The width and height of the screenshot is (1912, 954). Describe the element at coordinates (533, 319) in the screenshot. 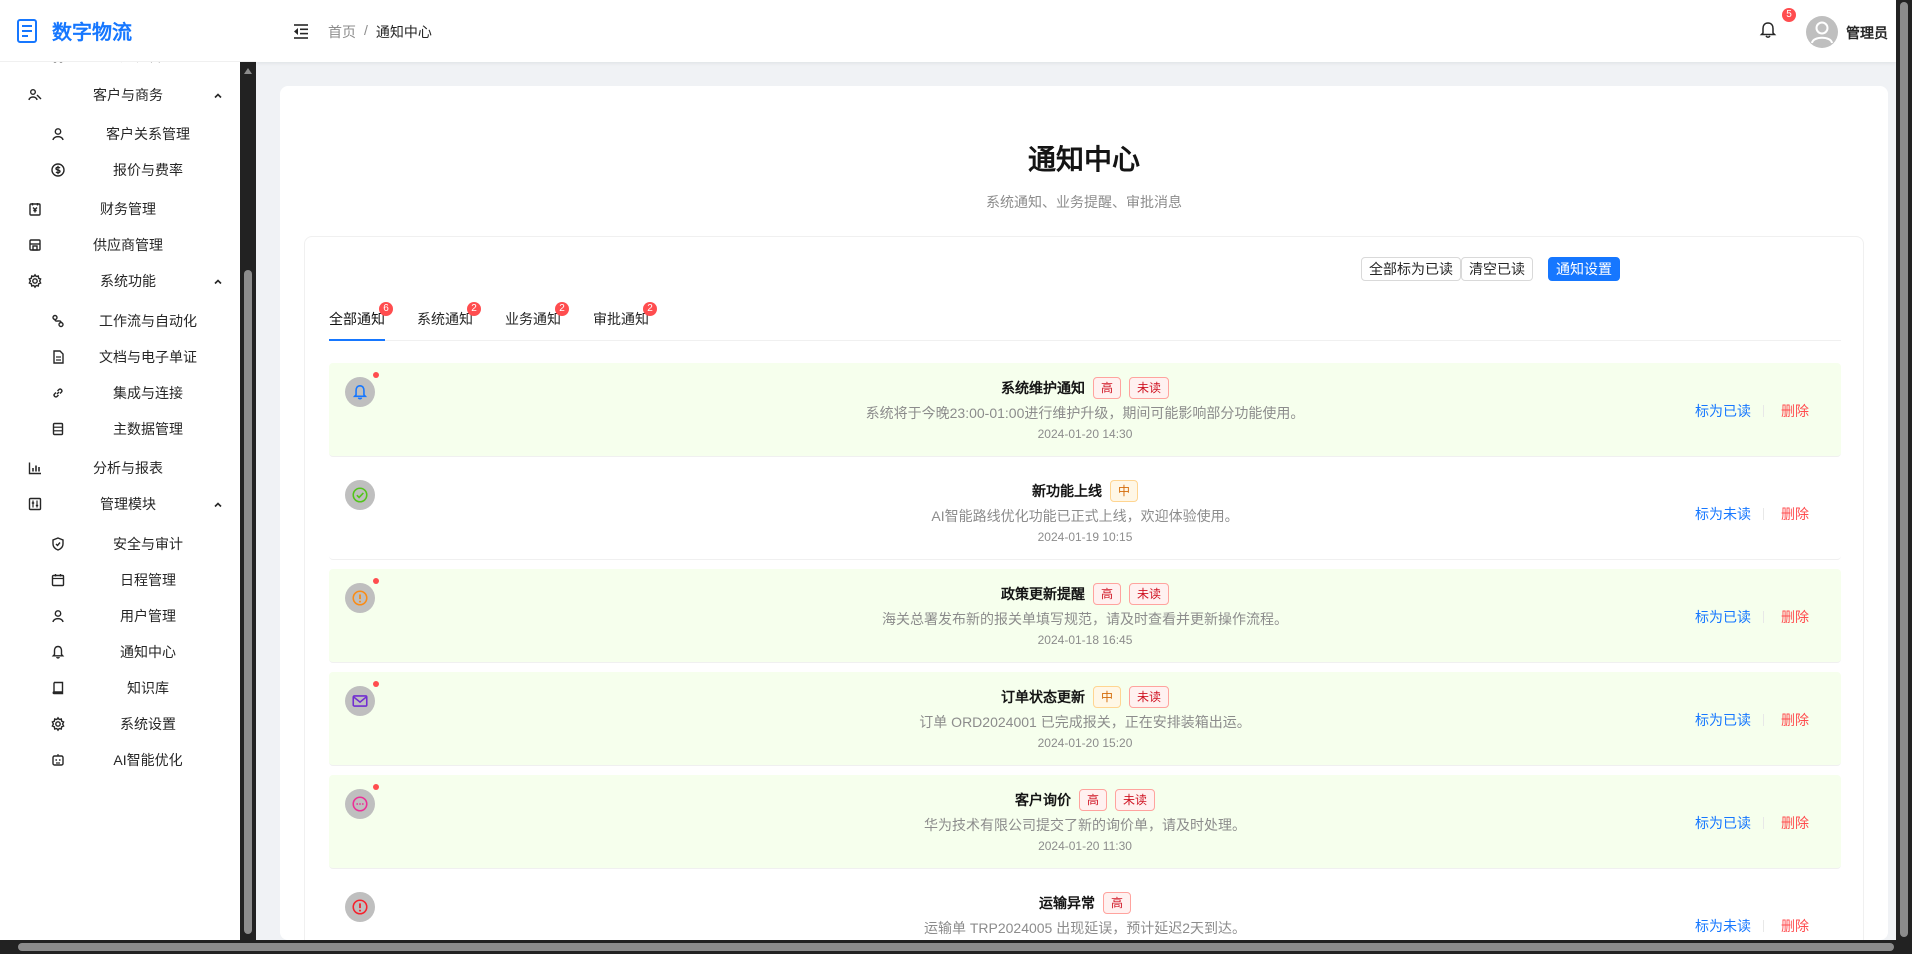

I see `tab-label: 业务通知` at that location.